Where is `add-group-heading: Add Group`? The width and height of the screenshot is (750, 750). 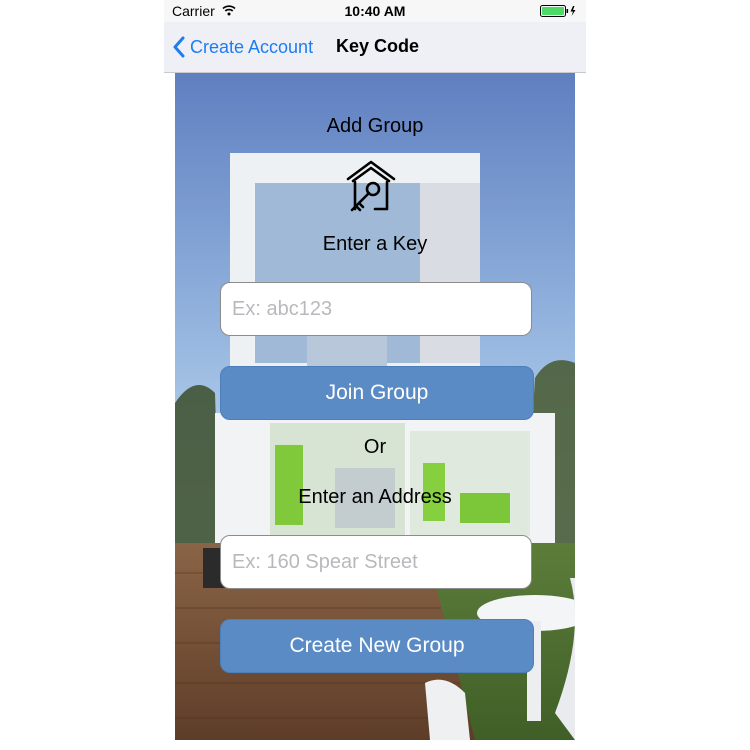 add-group-heading: Add Group is located at coordinates (375, 126).